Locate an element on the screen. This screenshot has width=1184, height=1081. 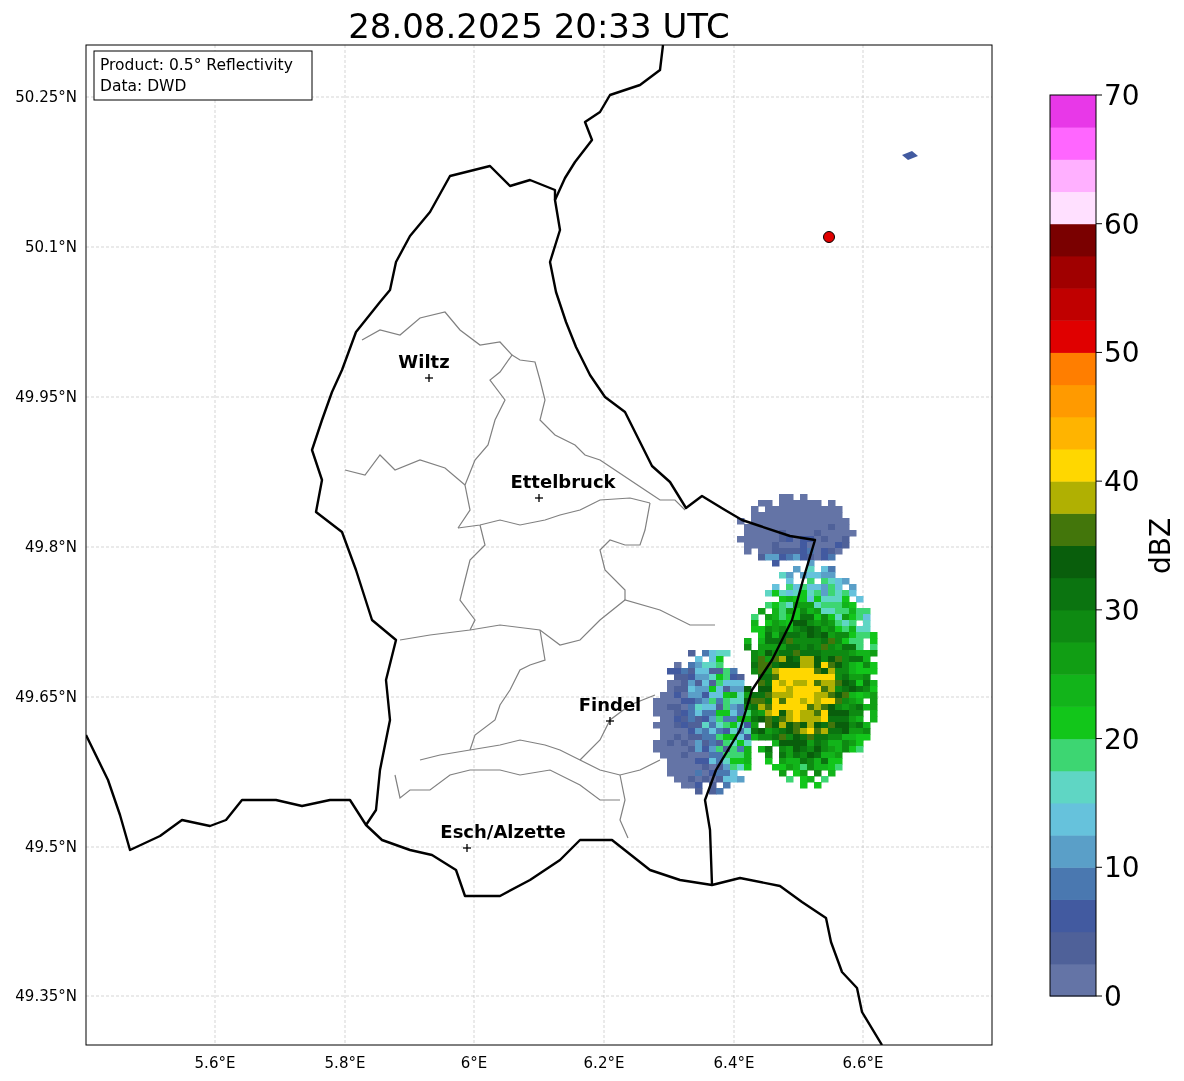
radar-echo-speck is located at coordinates (910, 155).